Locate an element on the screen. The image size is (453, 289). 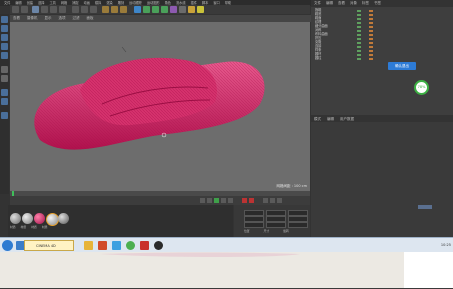
key-scale-icon is located at coordinates (279, 200).